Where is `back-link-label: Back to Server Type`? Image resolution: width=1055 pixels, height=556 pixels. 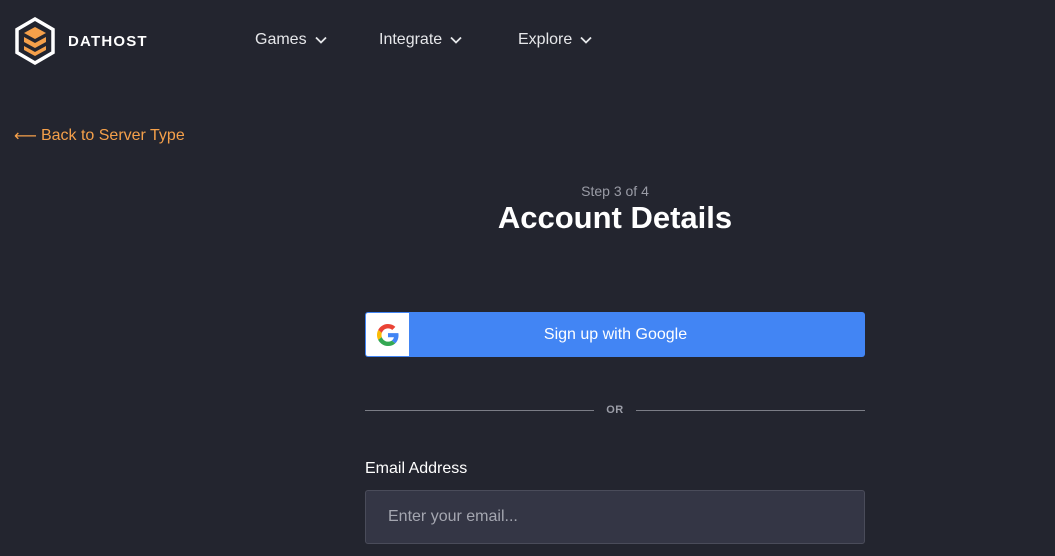
back-link-label: Back to Server Type is located at coordinates (112, 135).